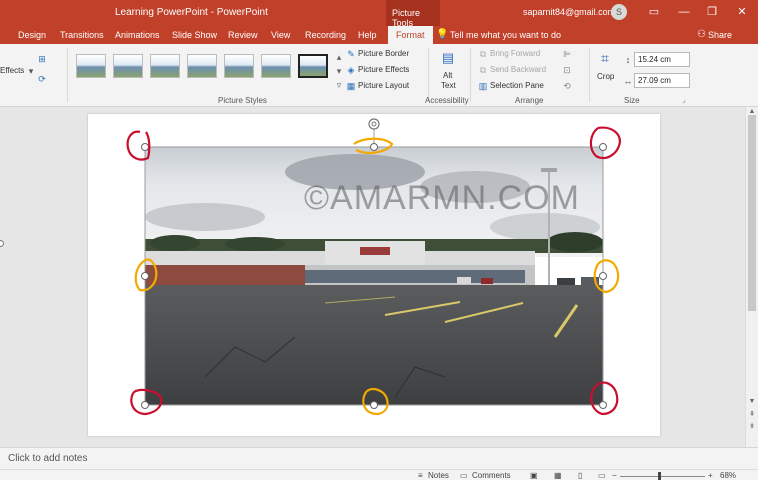  What do you see at coordinates (483, 86) in the screenshot?
I see `selection-pane-icon: ▥` at bounding box center [483, 86].